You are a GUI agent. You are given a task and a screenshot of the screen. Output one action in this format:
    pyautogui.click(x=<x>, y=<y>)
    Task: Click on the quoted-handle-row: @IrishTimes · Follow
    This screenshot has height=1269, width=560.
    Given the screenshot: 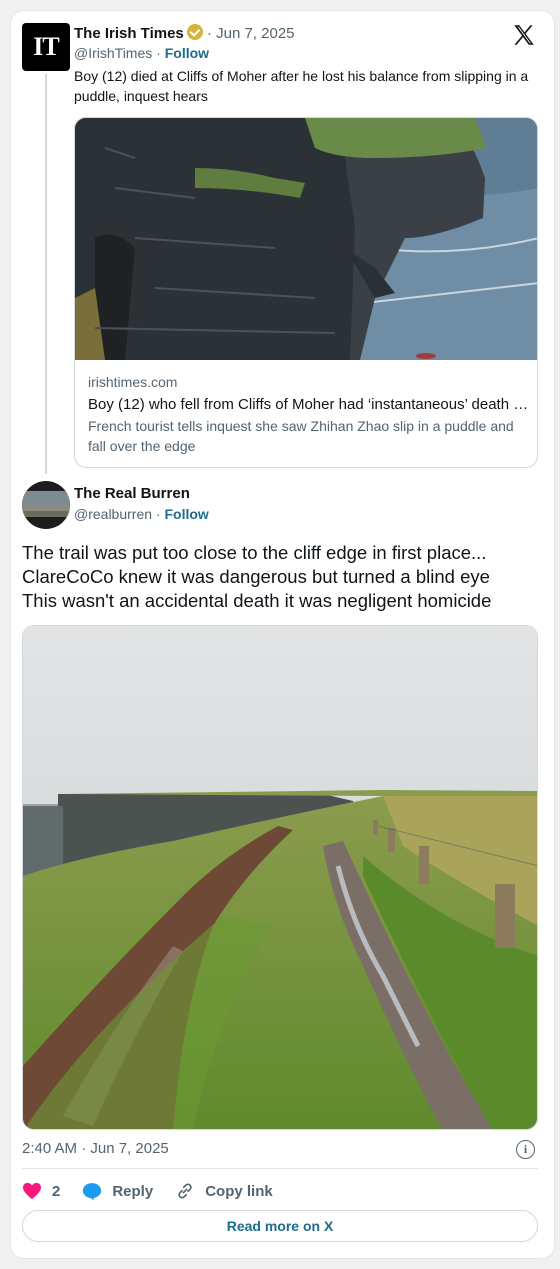 What is the action you would take?
    pyautogui.click(x=141, y=53)
    